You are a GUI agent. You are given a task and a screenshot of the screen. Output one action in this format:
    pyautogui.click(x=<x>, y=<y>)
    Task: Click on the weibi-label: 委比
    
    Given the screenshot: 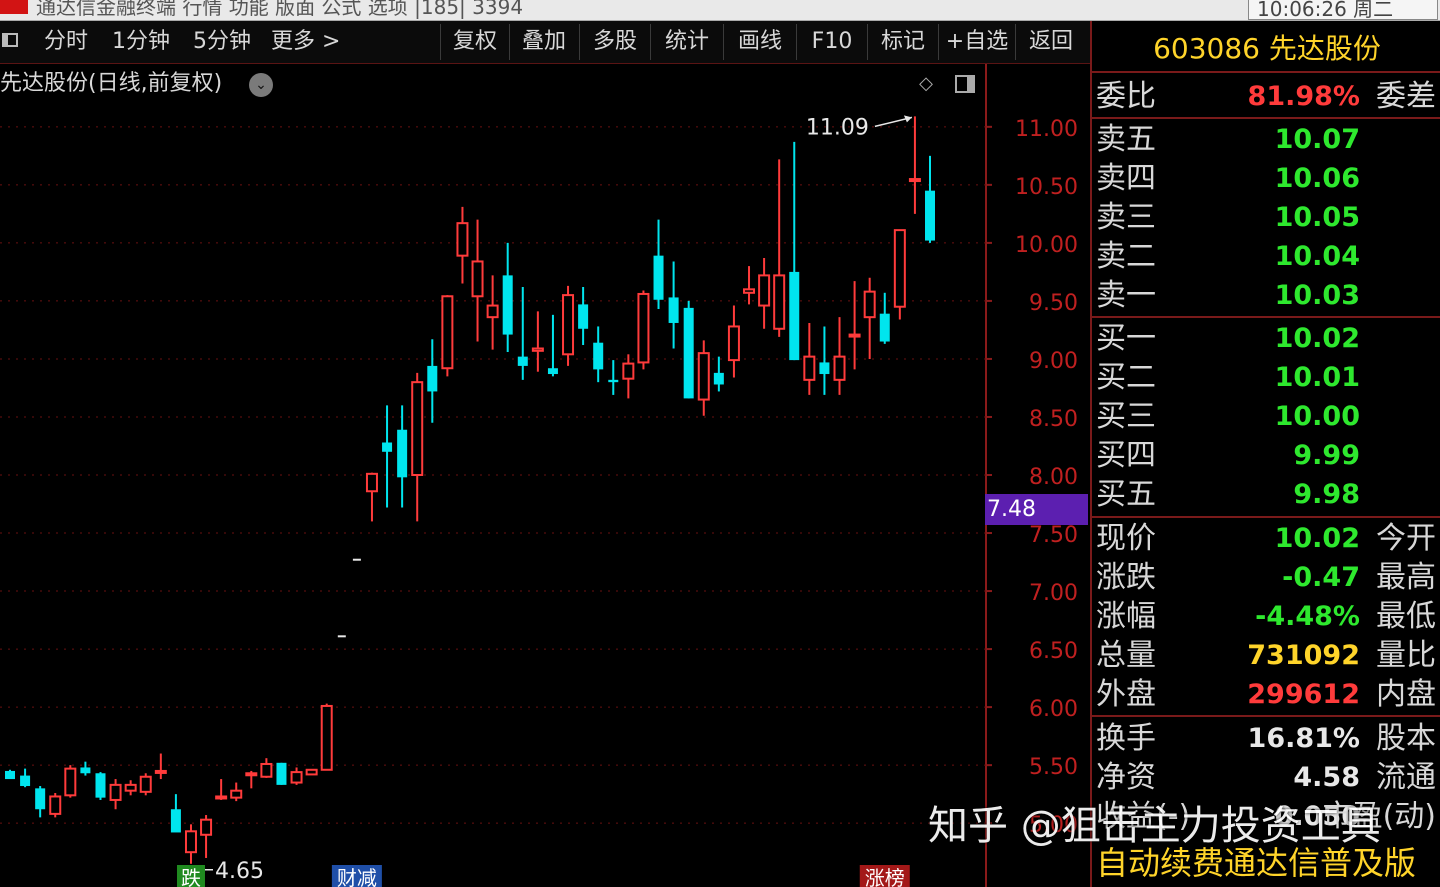 What is the action you would take?
    pyautogui.click(x=1126, y=96)
    